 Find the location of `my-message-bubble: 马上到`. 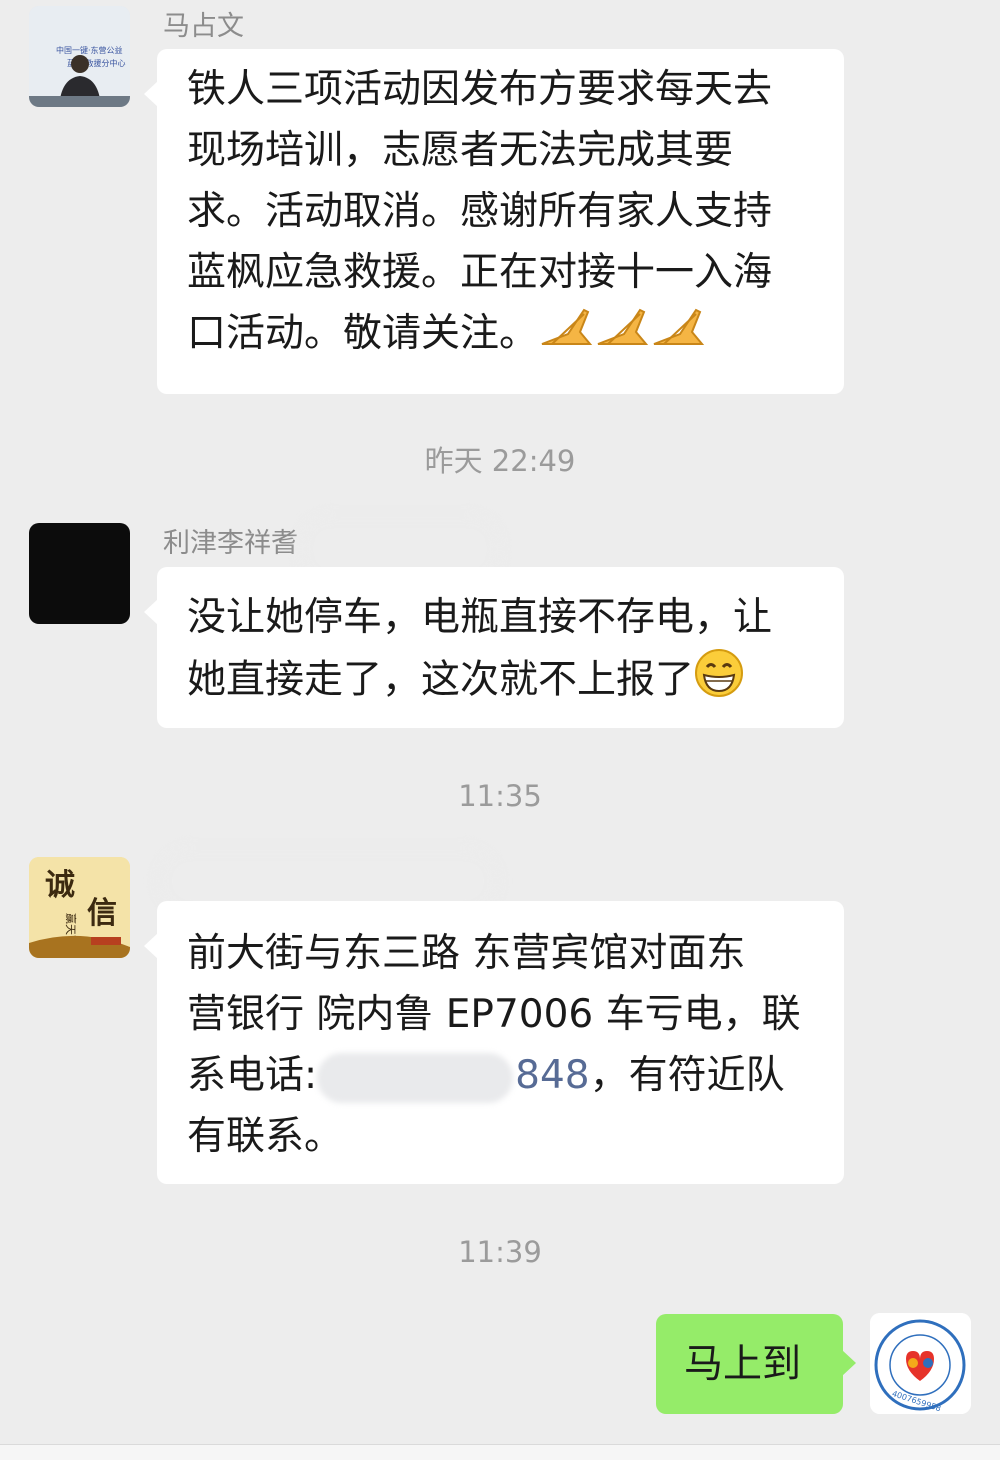

my-message-bubble: 马上到 is located at coordinates (756, 1364).